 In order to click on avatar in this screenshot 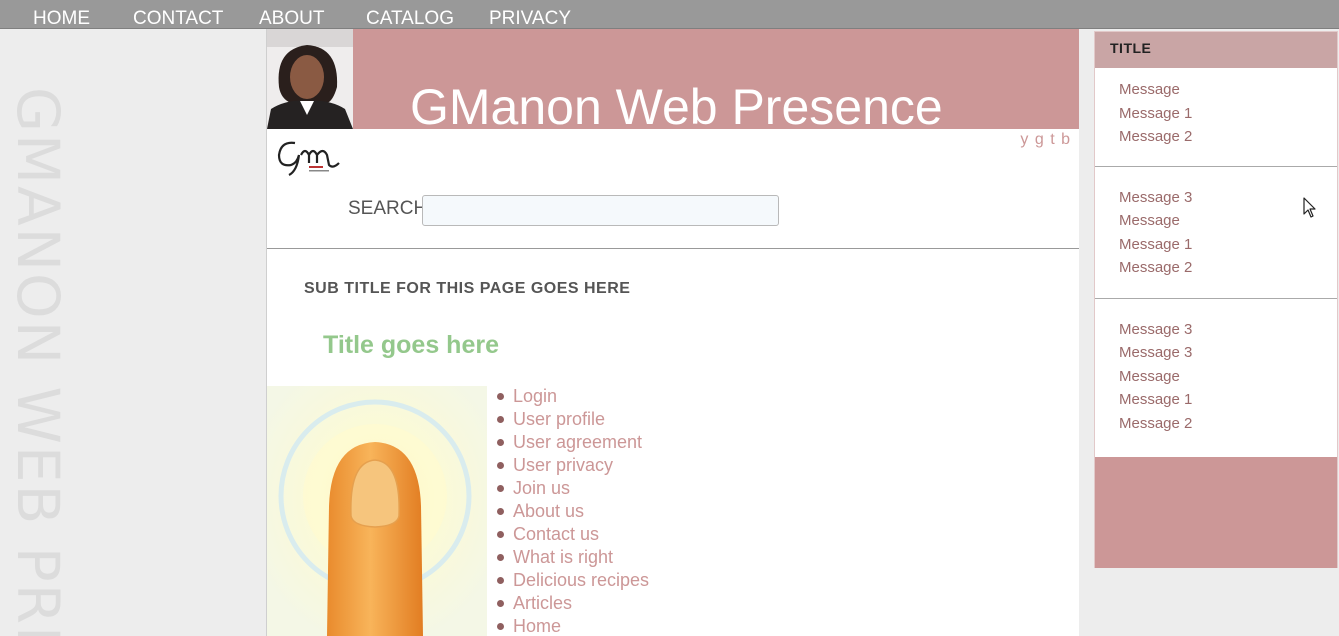, I will do `click(310, 79)`.